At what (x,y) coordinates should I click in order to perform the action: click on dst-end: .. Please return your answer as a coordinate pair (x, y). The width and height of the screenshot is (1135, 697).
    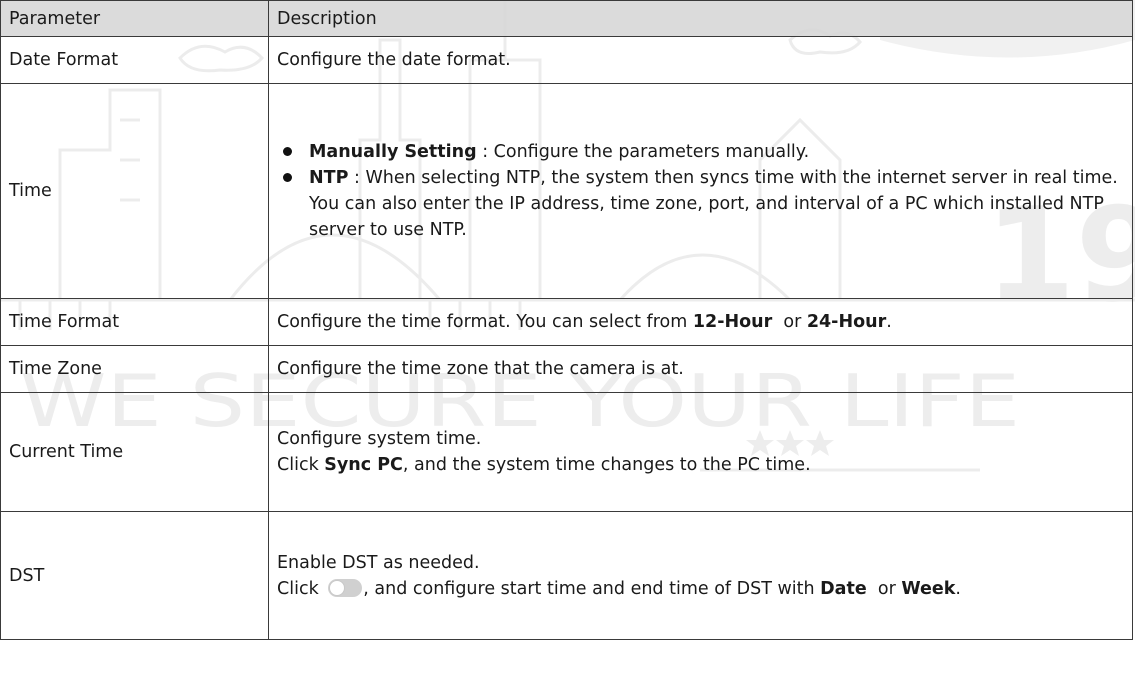
    Looking at the image, I should click on (958, 588).